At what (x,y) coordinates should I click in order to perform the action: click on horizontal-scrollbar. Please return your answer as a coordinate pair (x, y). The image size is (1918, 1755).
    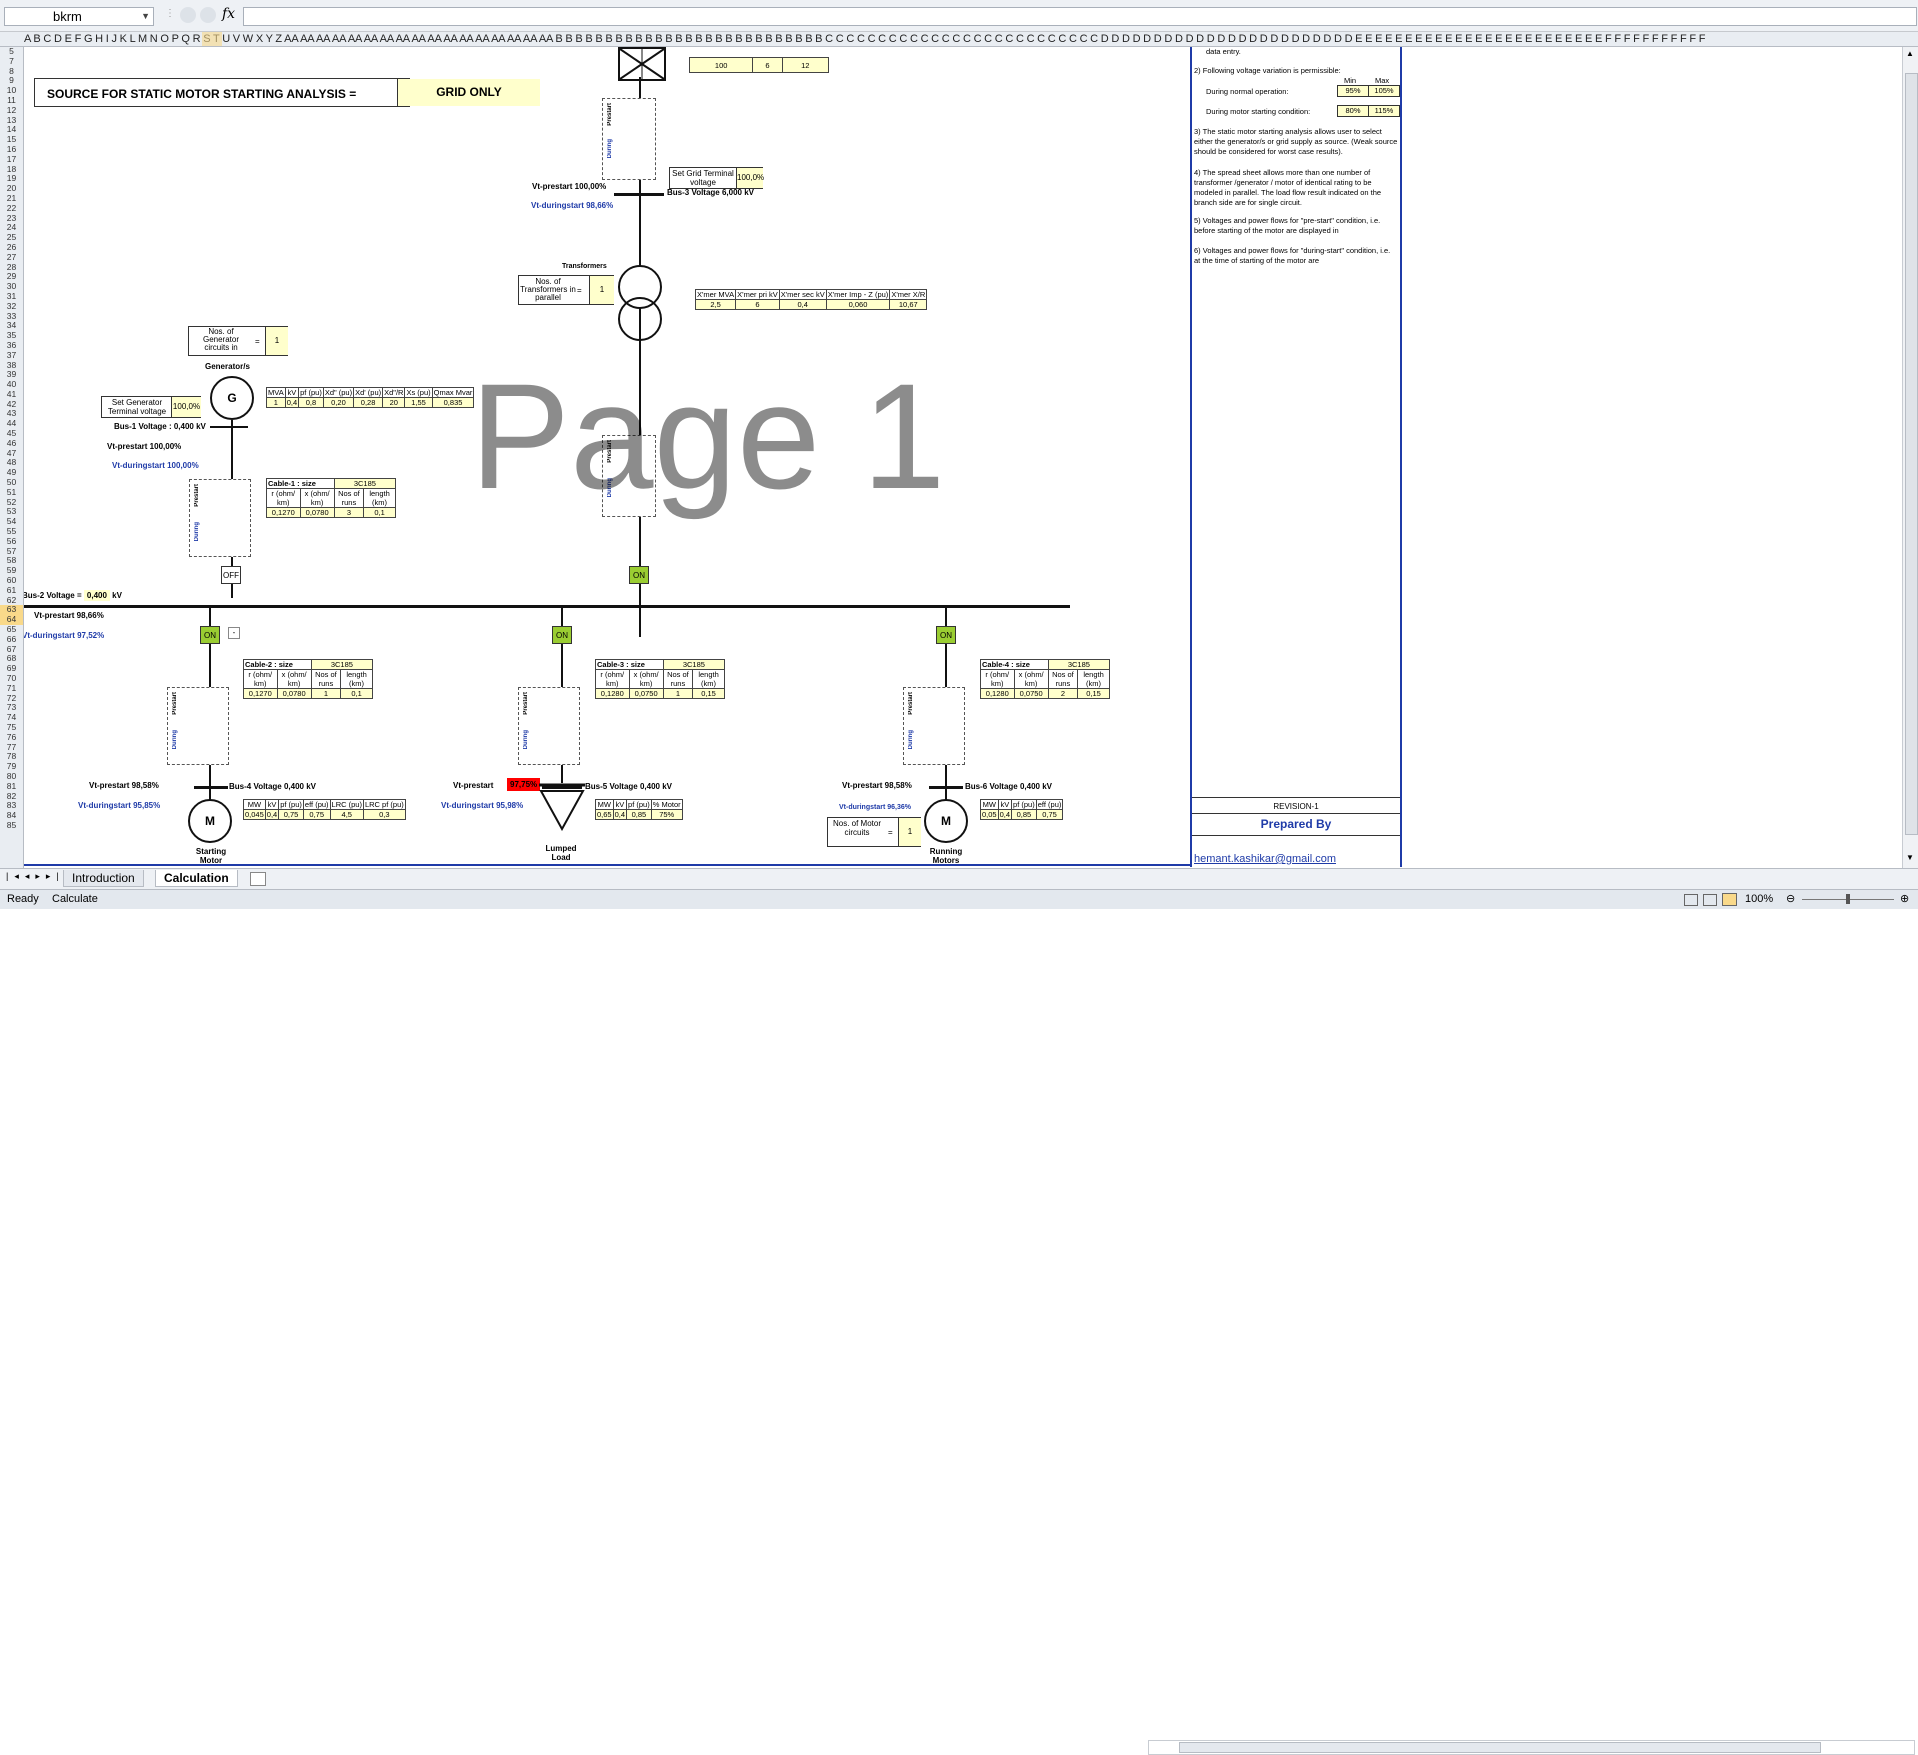
    Looking at the image, I should click on (1531, 1747).